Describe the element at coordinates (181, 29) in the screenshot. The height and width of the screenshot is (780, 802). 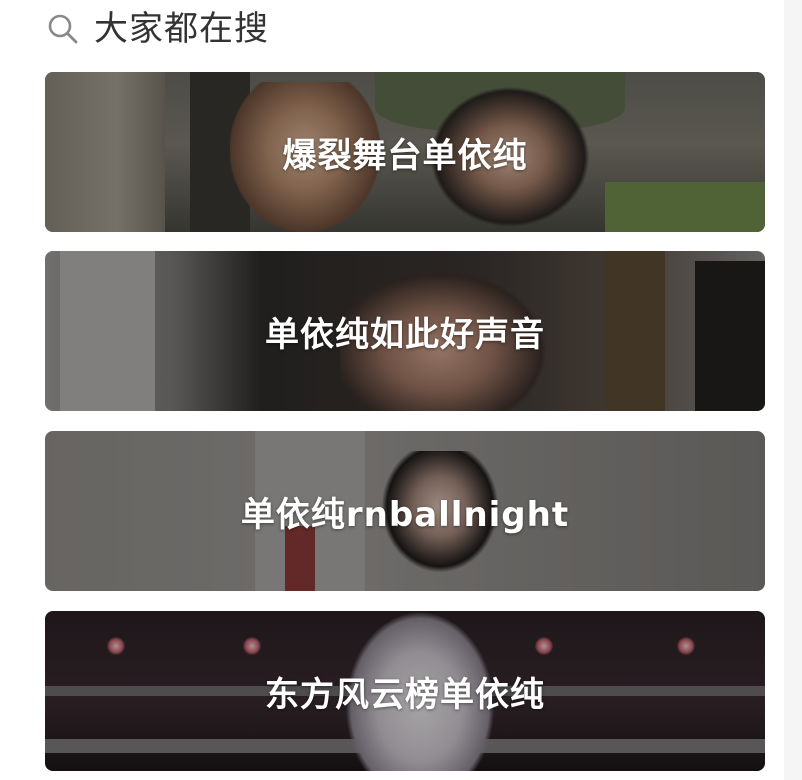
I see `section-title: 大家都在搜` at that location.